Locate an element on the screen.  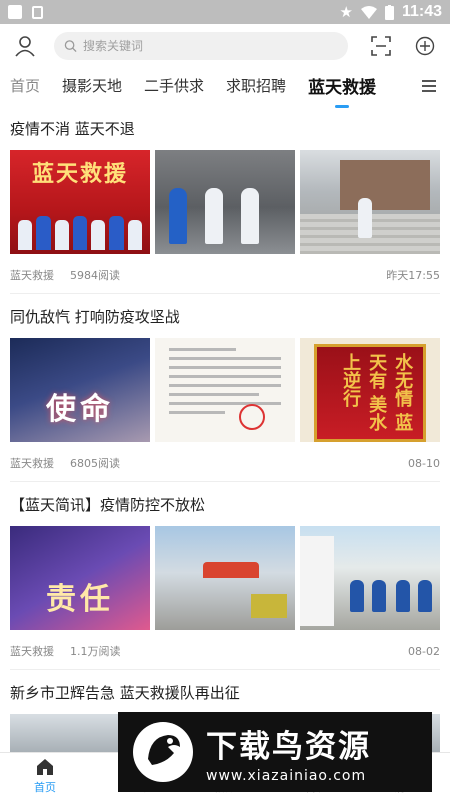
image-caption: 责任 is located at coordinates (80, 599).